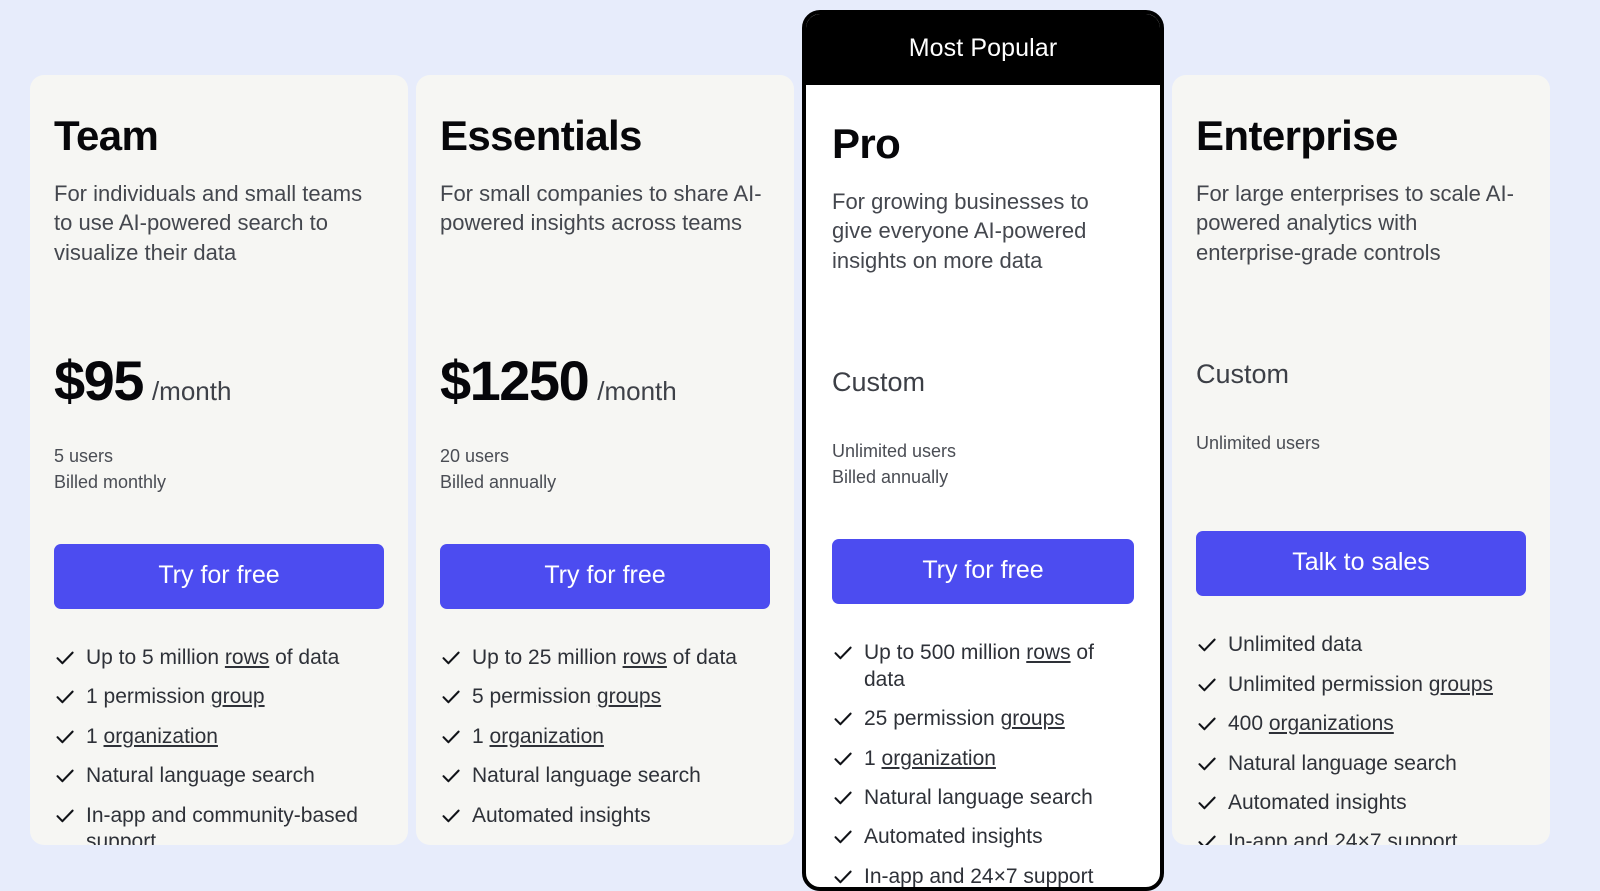  What do you see at coordinates (605, 381) in the screenshot?
I see `plan-price: $1250/month` at bounding box center [605, 381].